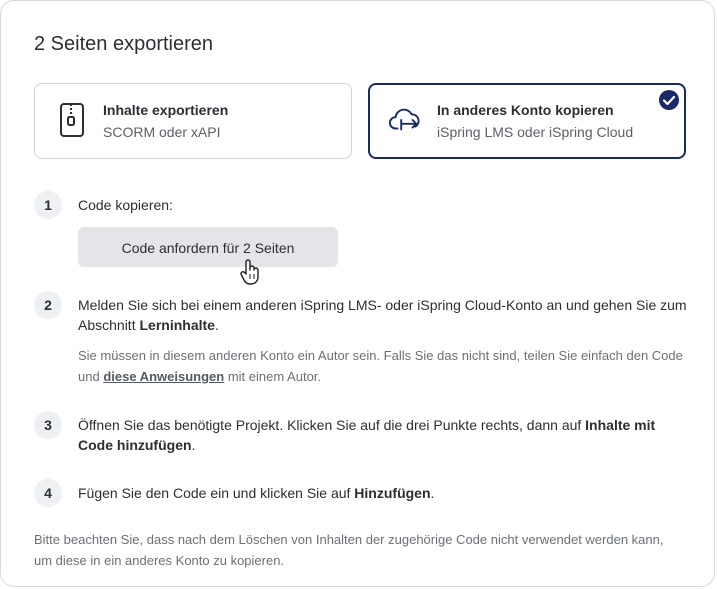 This screenshot has height=589, width=717. Describe the element at coordinates (177, 325) in the screenshot. I see `step-2-bold: Lerninhalte` at that location.